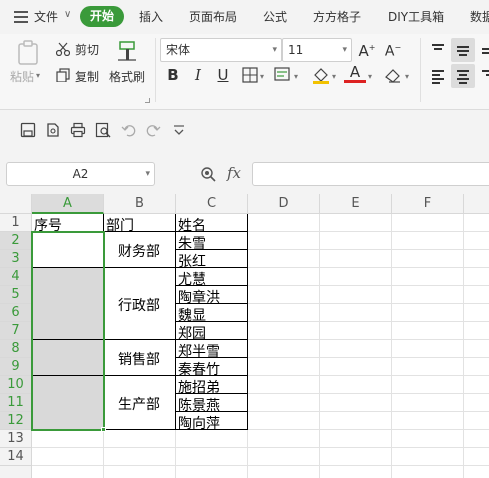  I want to click on row-header-13: 13, so click(16, 439).